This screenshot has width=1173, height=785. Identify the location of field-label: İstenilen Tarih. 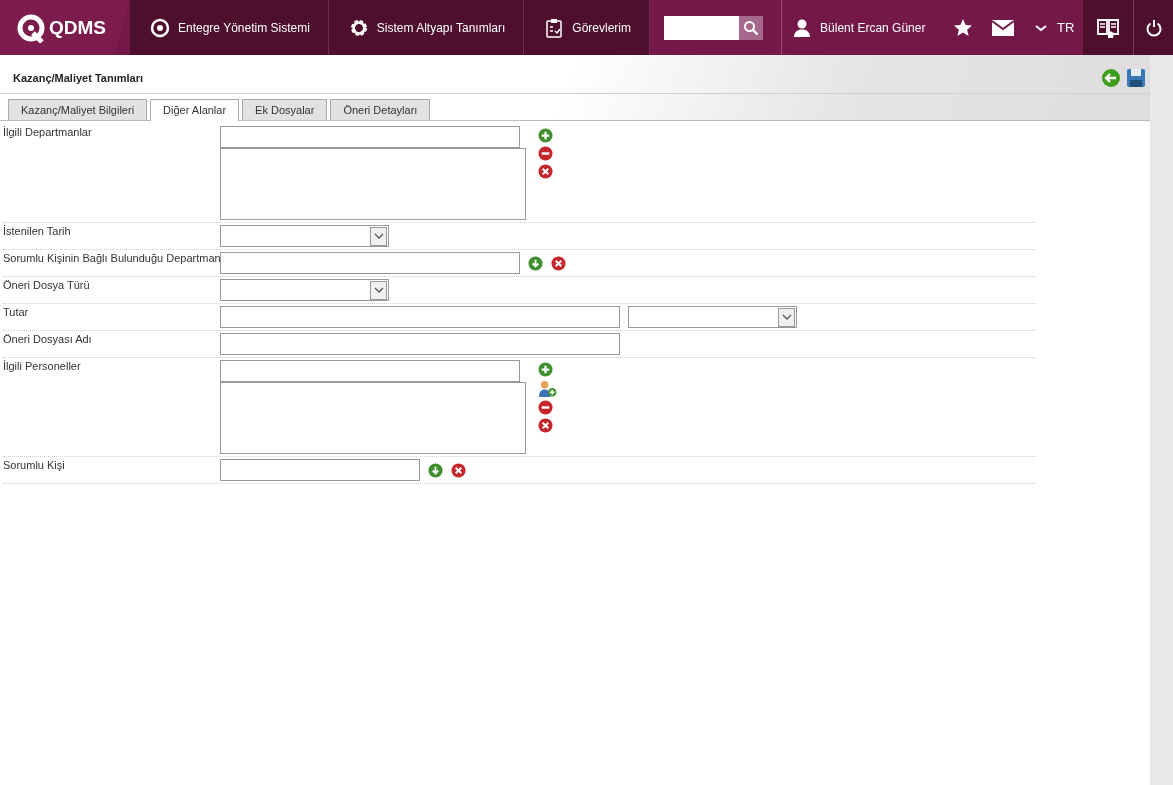
(37, 232).